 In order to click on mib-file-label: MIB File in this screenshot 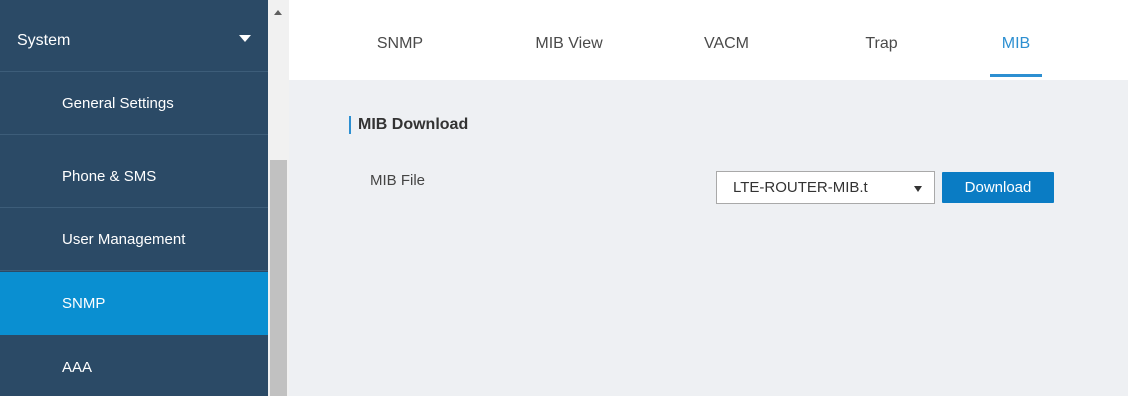, I will do `click(398, 180)`.